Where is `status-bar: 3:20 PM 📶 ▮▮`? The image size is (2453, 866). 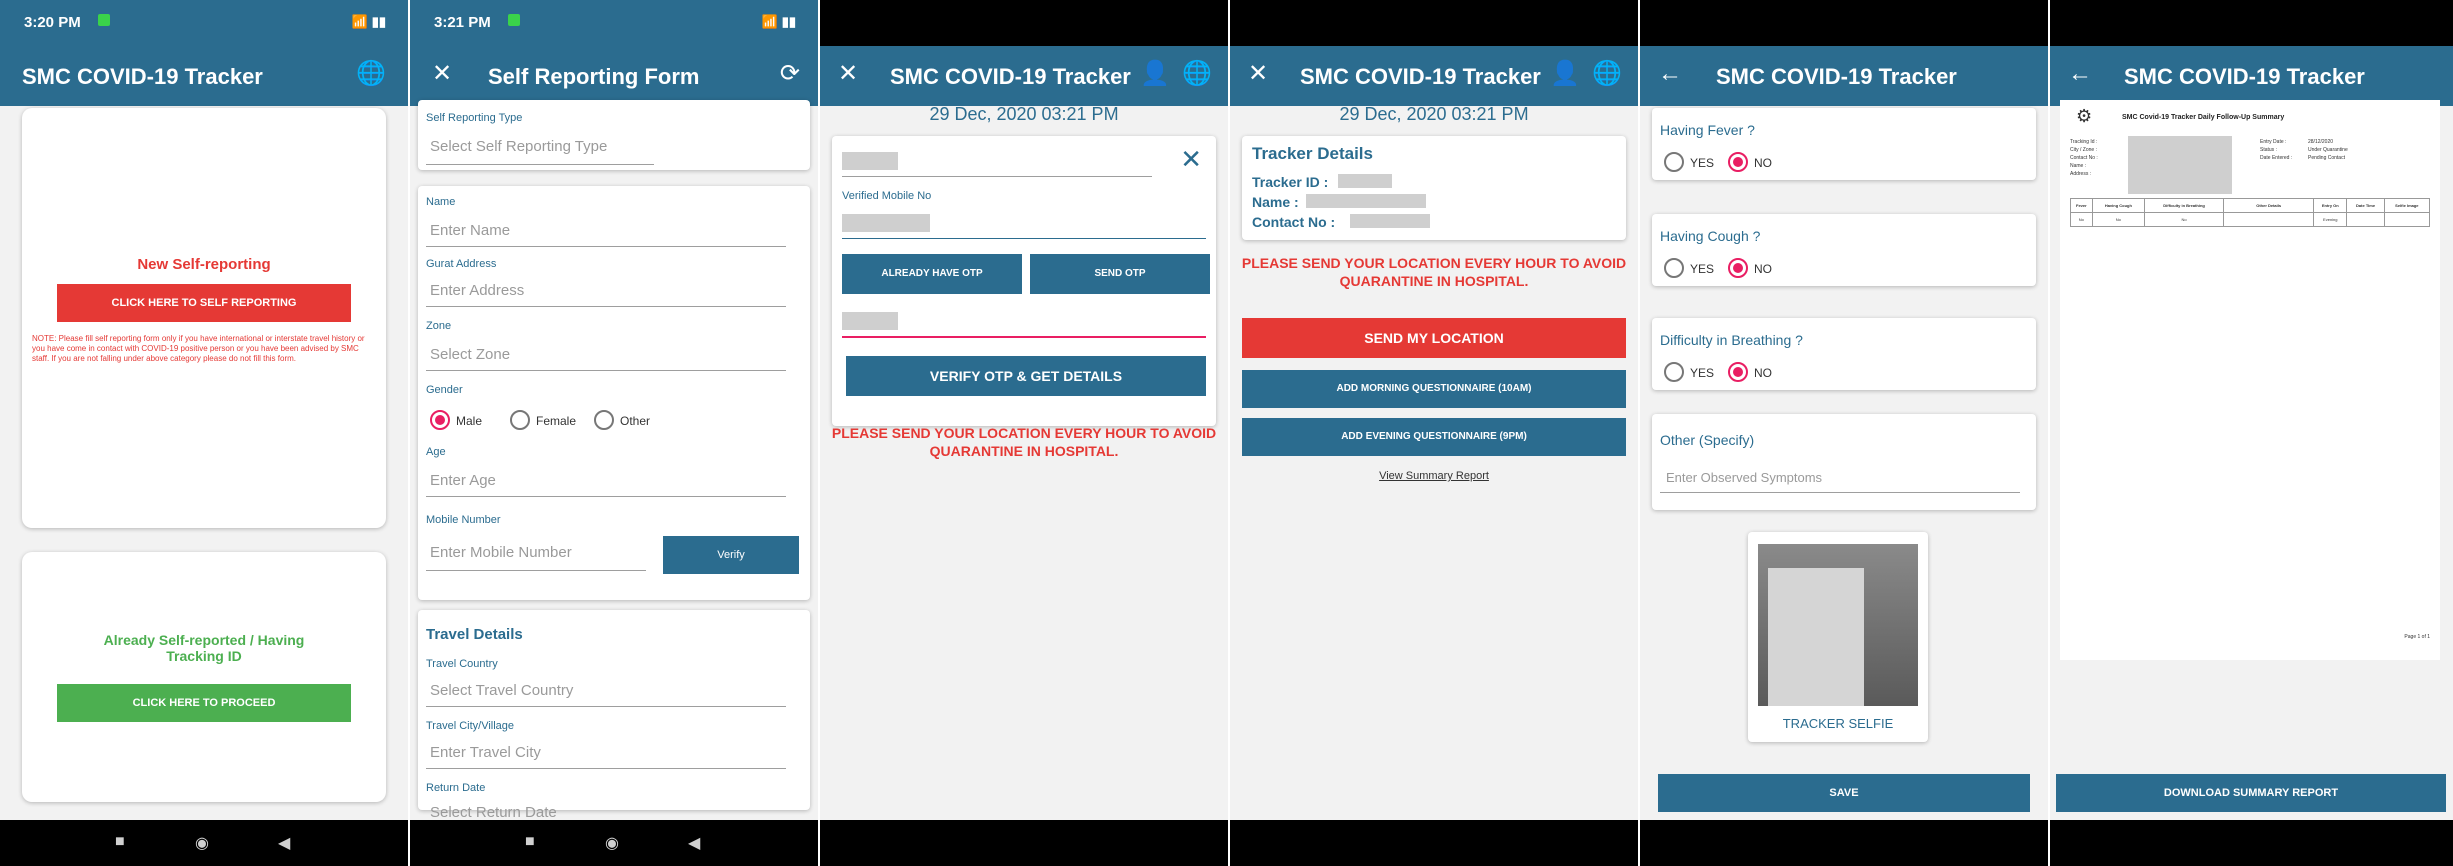 status-bar: 3:20 PM 📶 ▮▮ is located at coordinates (204, 23).